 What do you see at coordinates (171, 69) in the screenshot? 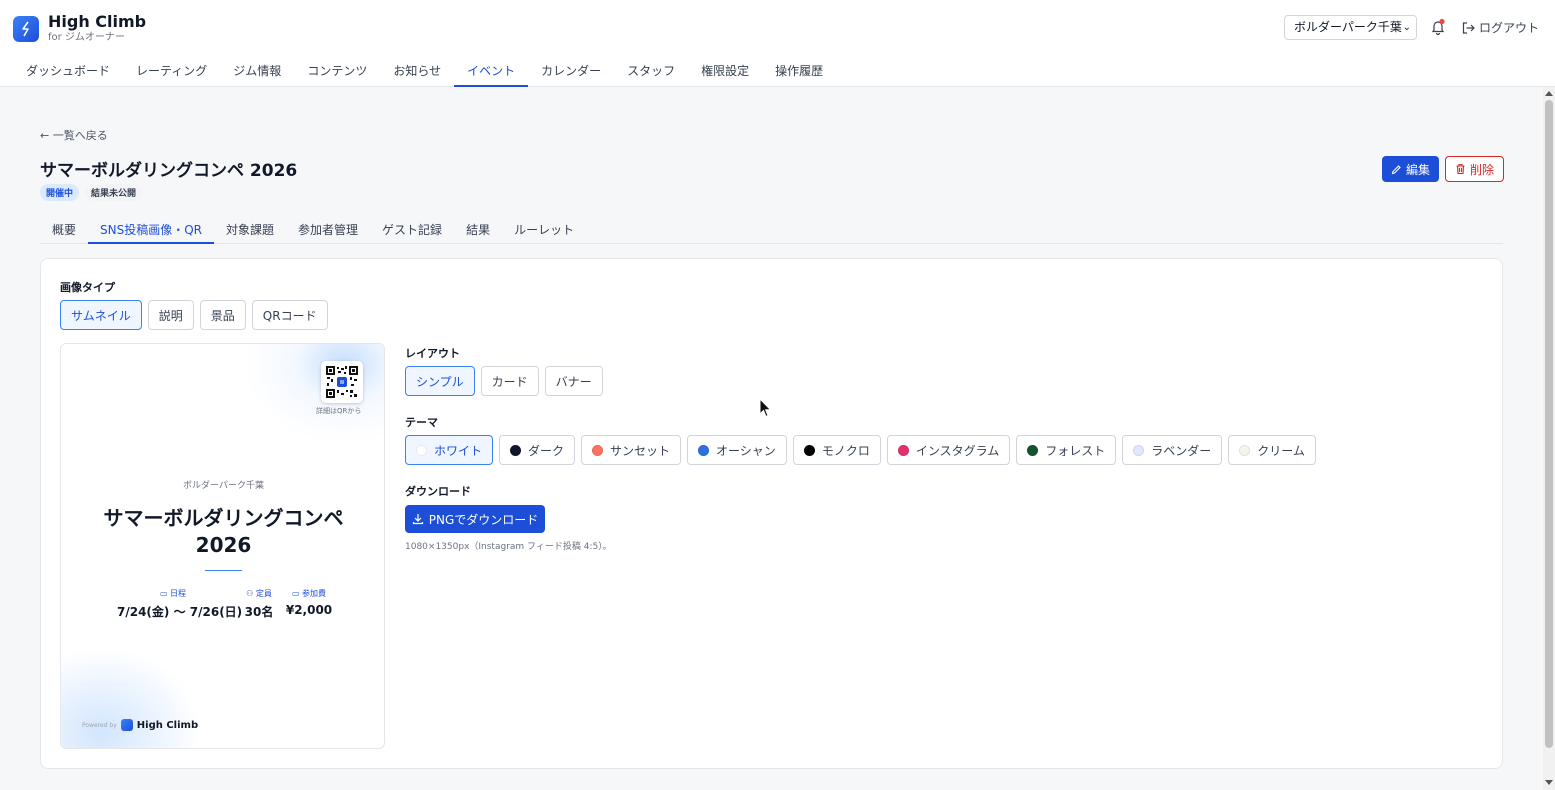
I see `nav-rating: レーティング` at bounding box center [171, 69].